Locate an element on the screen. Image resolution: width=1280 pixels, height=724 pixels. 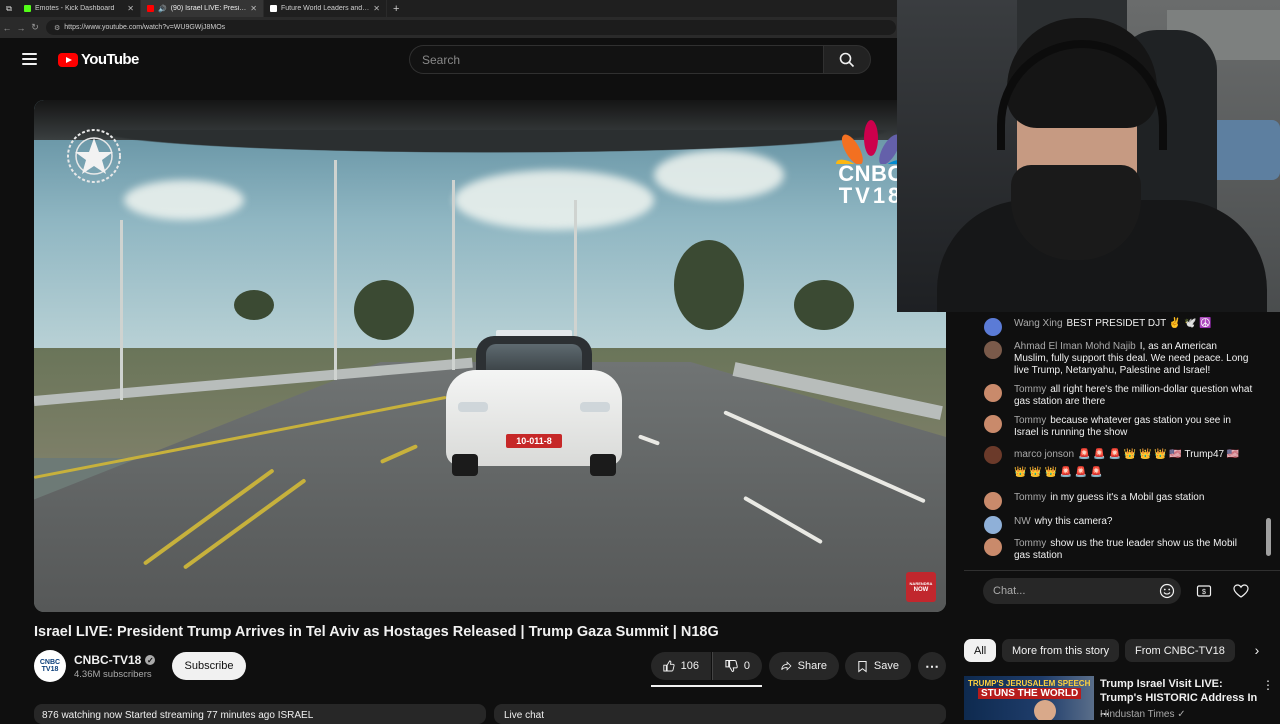
share-button: Share is located at coordinates (804, 666).